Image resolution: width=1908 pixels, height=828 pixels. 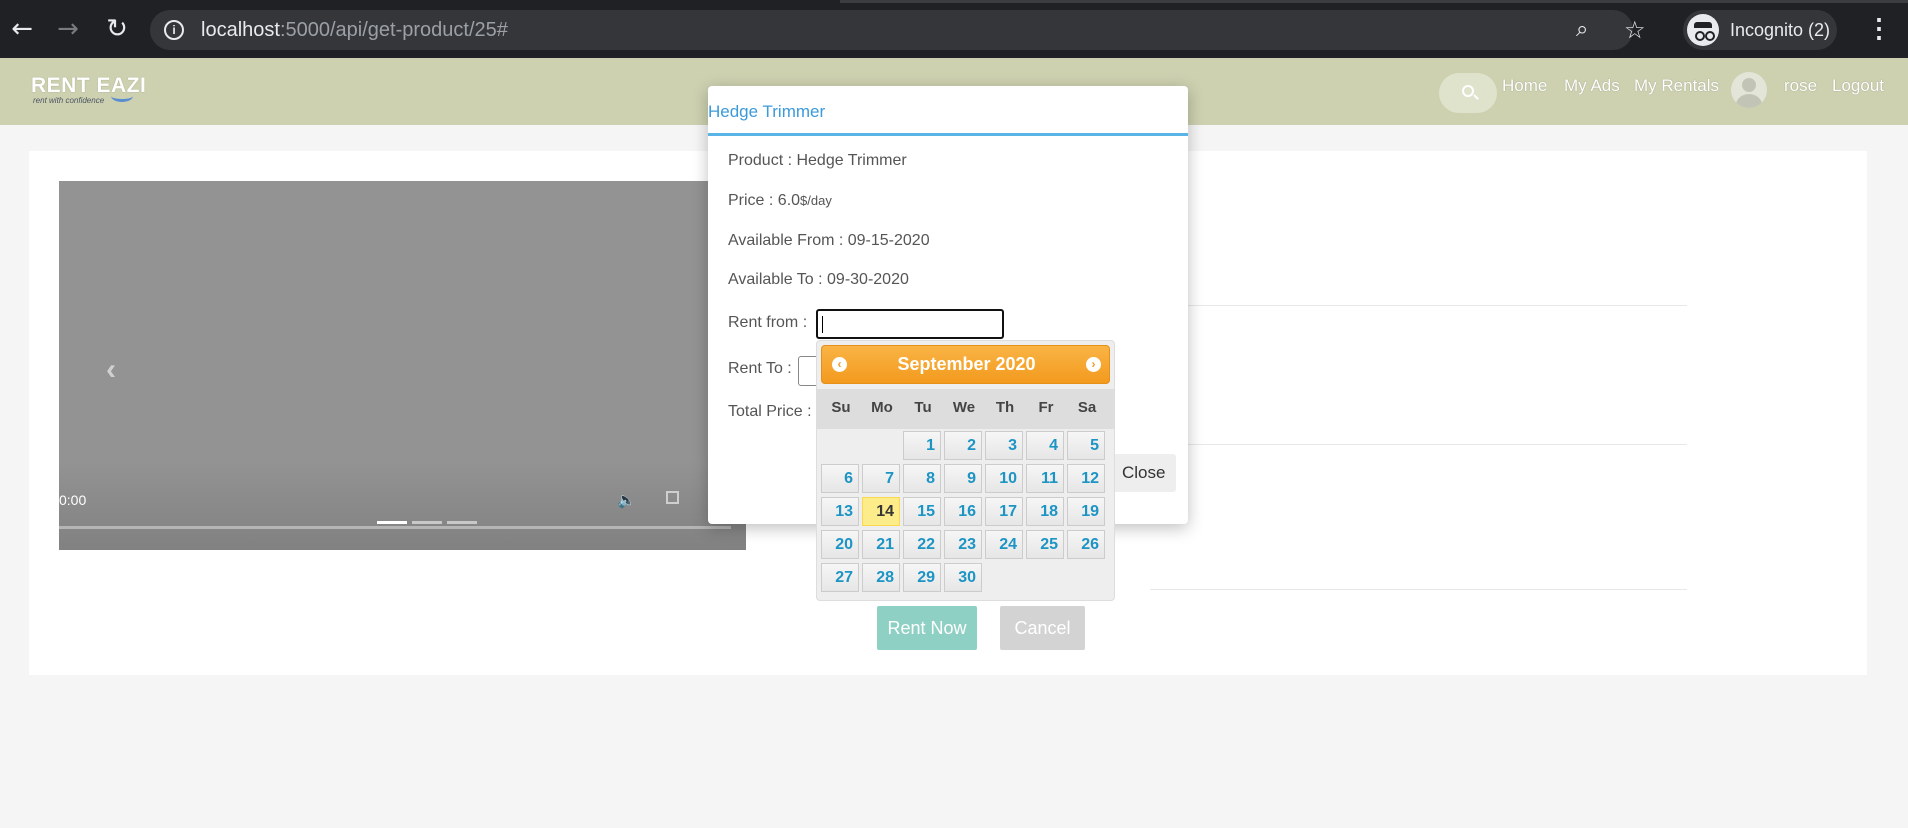 What do you see at coordinates (240, 30) in the screenshot?
I see `url-host: localhost` at bounding box center [240, 30].